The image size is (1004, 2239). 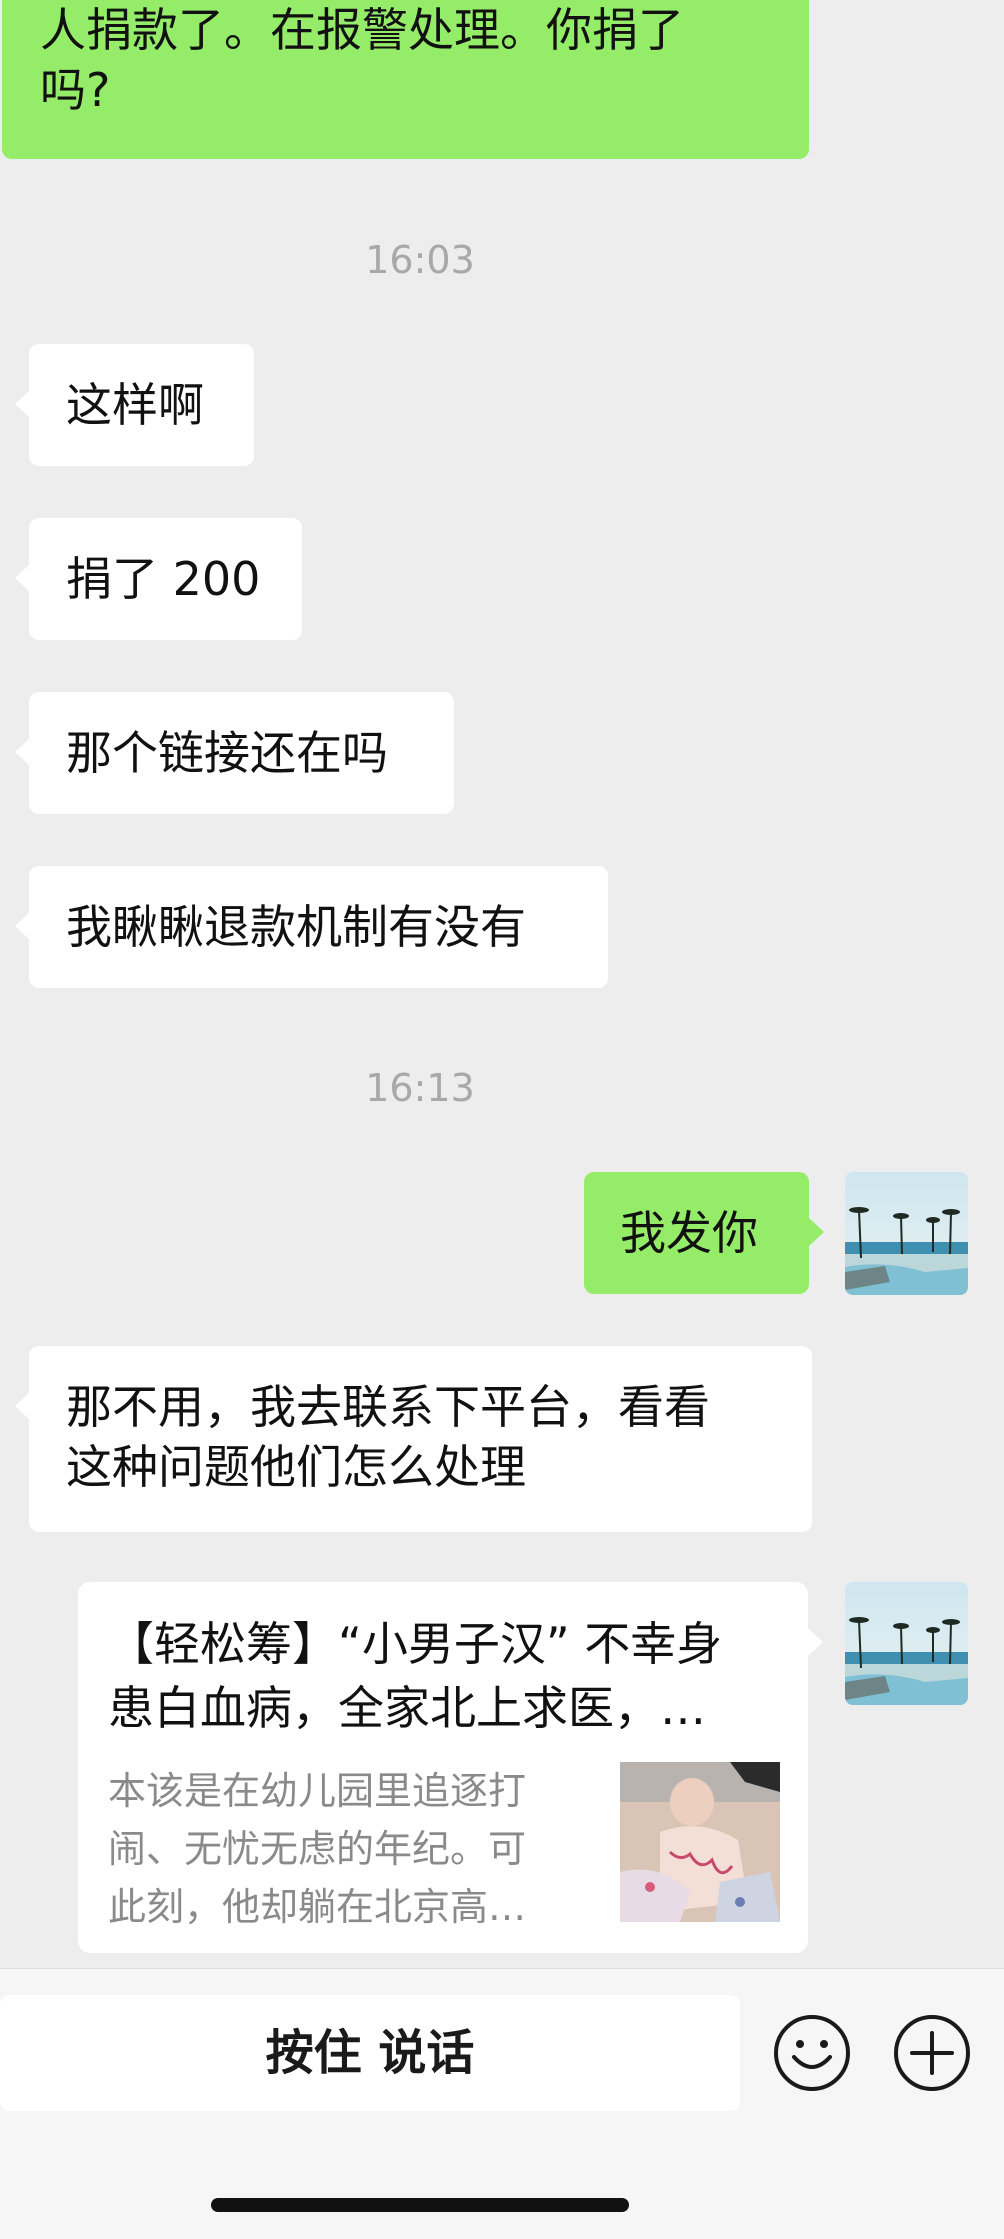 What do you see at coordinates (420, 1088) in the screenshot?
I see `timestamp: 16:13` at bounding box center [420, 1088].